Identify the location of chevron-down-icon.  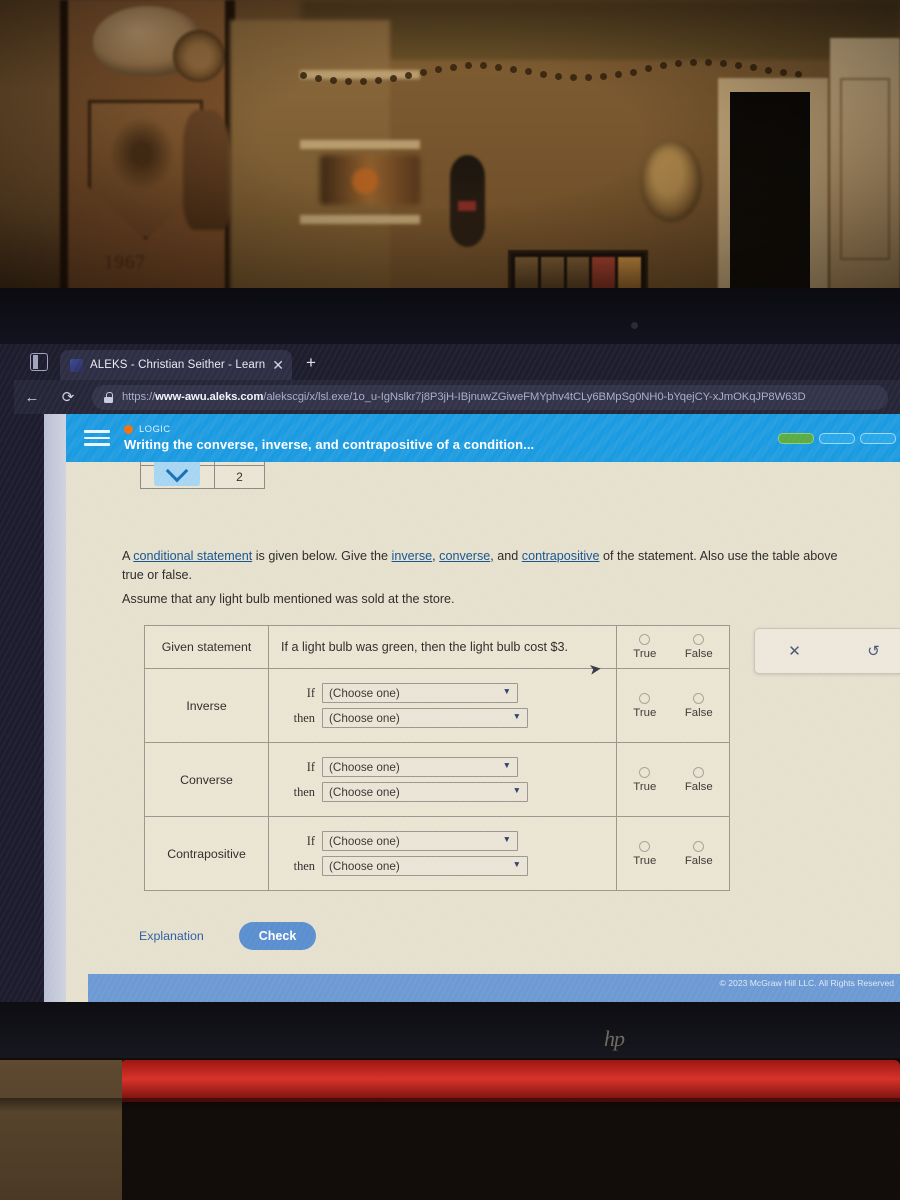
(177, 474).